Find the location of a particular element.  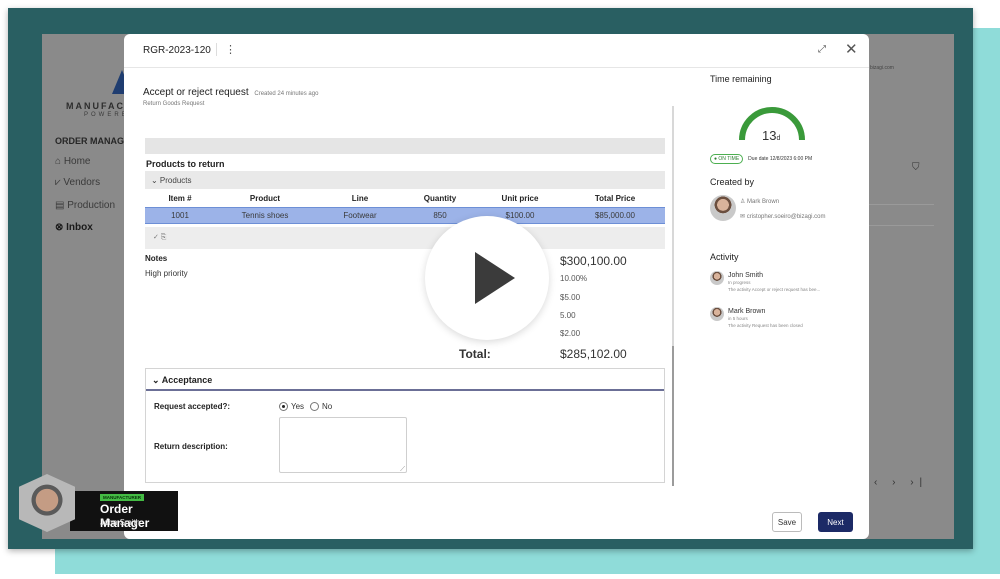

question-label: Request accepted?: is located at coordinates (192, 406).